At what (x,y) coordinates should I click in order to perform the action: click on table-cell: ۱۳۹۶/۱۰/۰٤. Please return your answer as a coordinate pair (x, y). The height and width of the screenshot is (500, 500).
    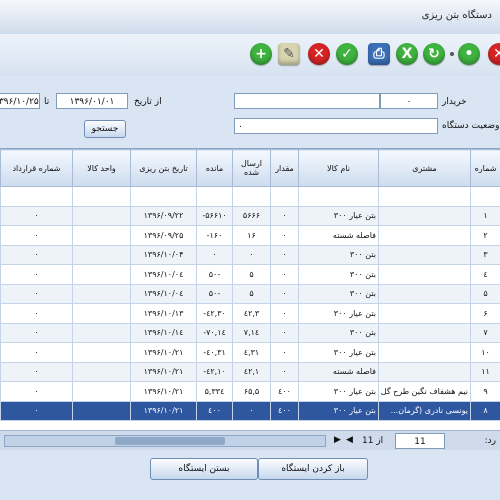
    Looking at the image, I should click on (163, 274).